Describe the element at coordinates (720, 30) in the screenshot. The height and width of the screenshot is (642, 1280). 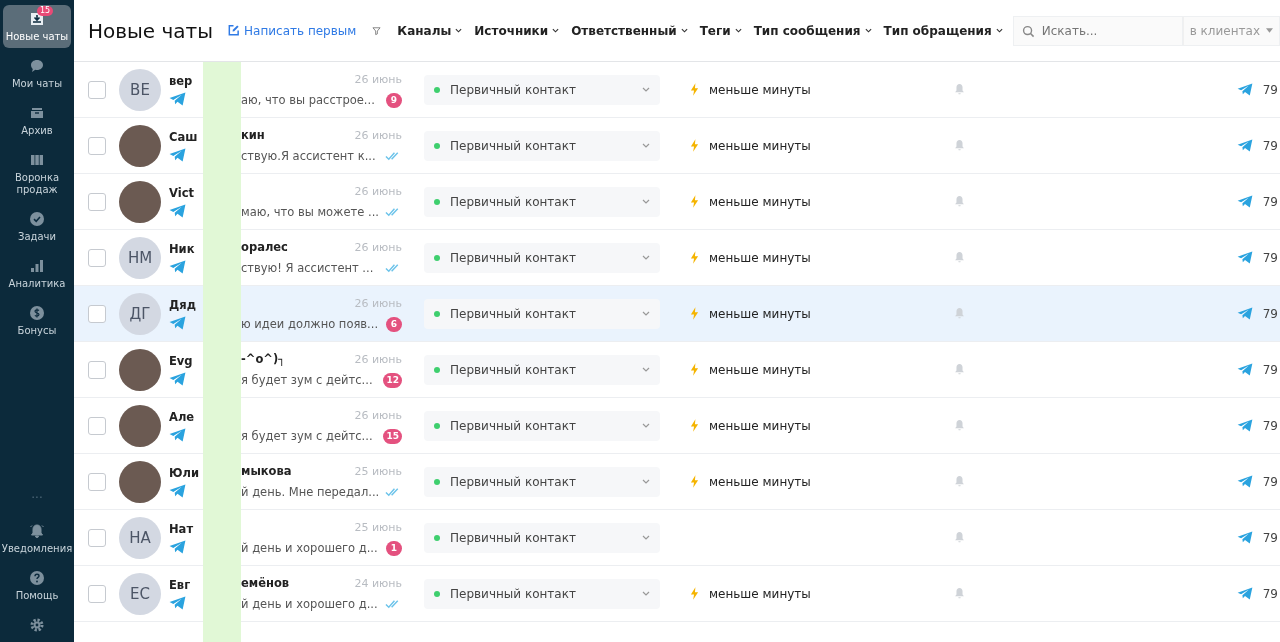
I see `filter-dropdown: Теги` at that location.